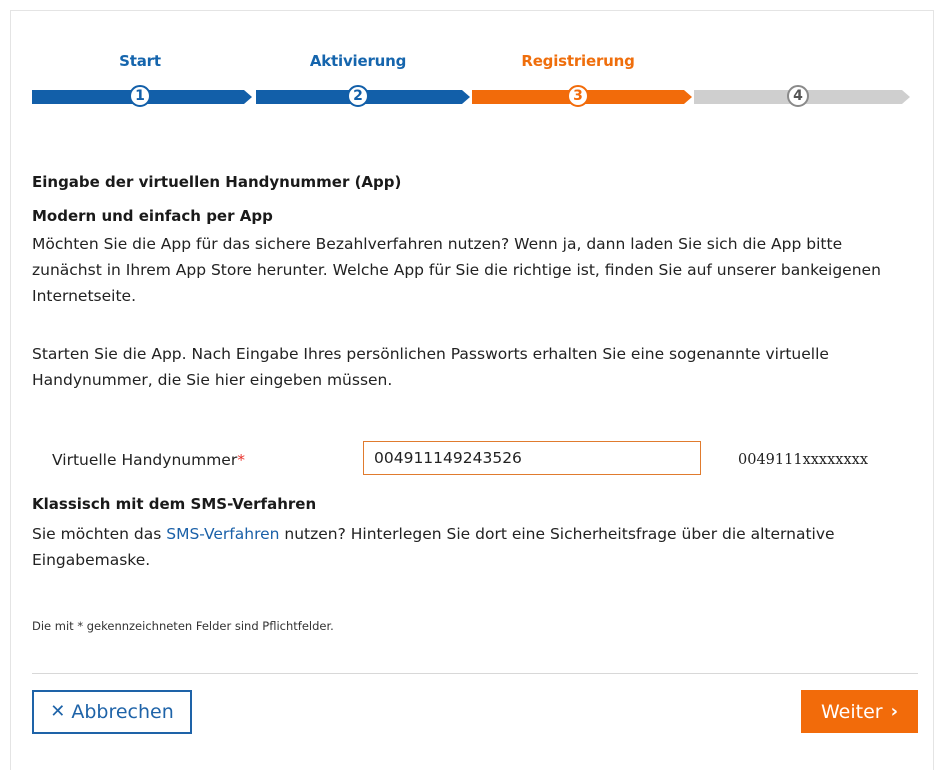  I want to click on step-label-start: Start, so click(140, 61).